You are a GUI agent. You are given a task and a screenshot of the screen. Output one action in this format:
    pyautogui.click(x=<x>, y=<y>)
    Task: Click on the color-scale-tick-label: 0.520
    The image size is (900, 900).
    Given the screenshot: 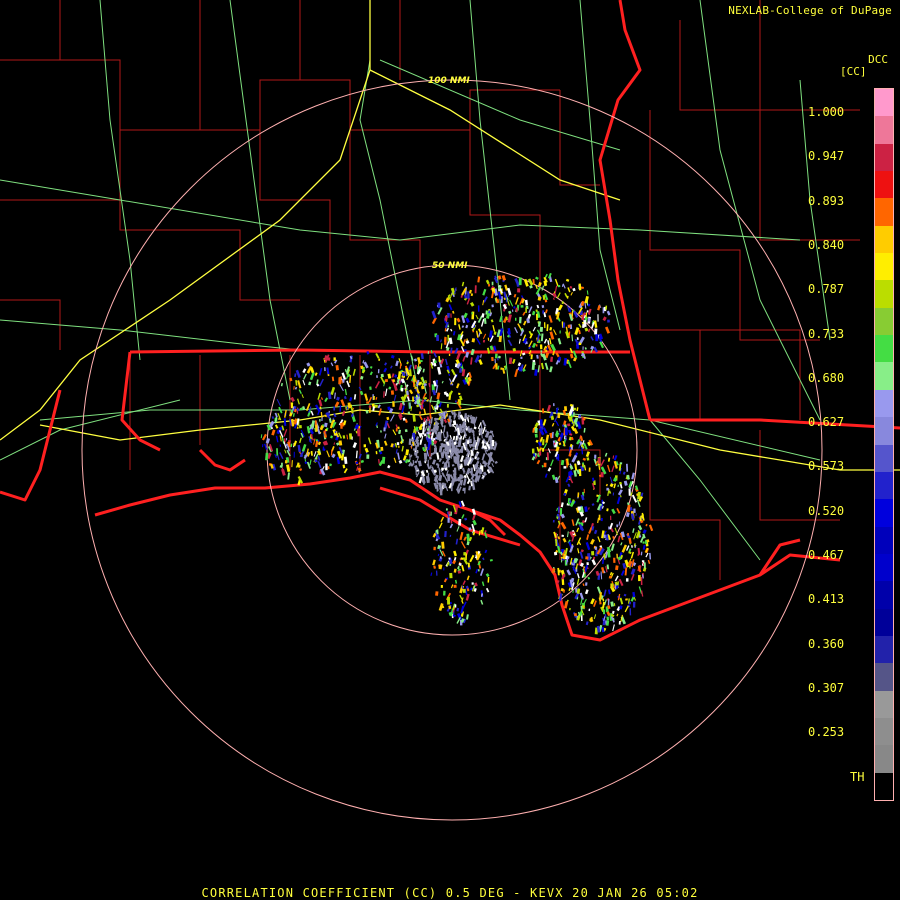 What is the action you would take?
    pyautogui.click(x=826, y=511)
    